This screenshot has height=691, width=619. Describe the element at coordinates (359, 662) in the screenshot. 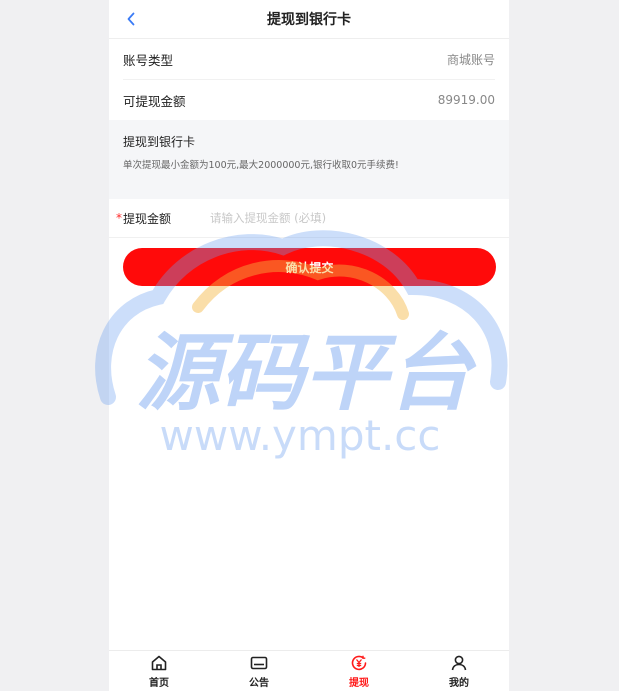

I see `withdraw-icon` at that location.